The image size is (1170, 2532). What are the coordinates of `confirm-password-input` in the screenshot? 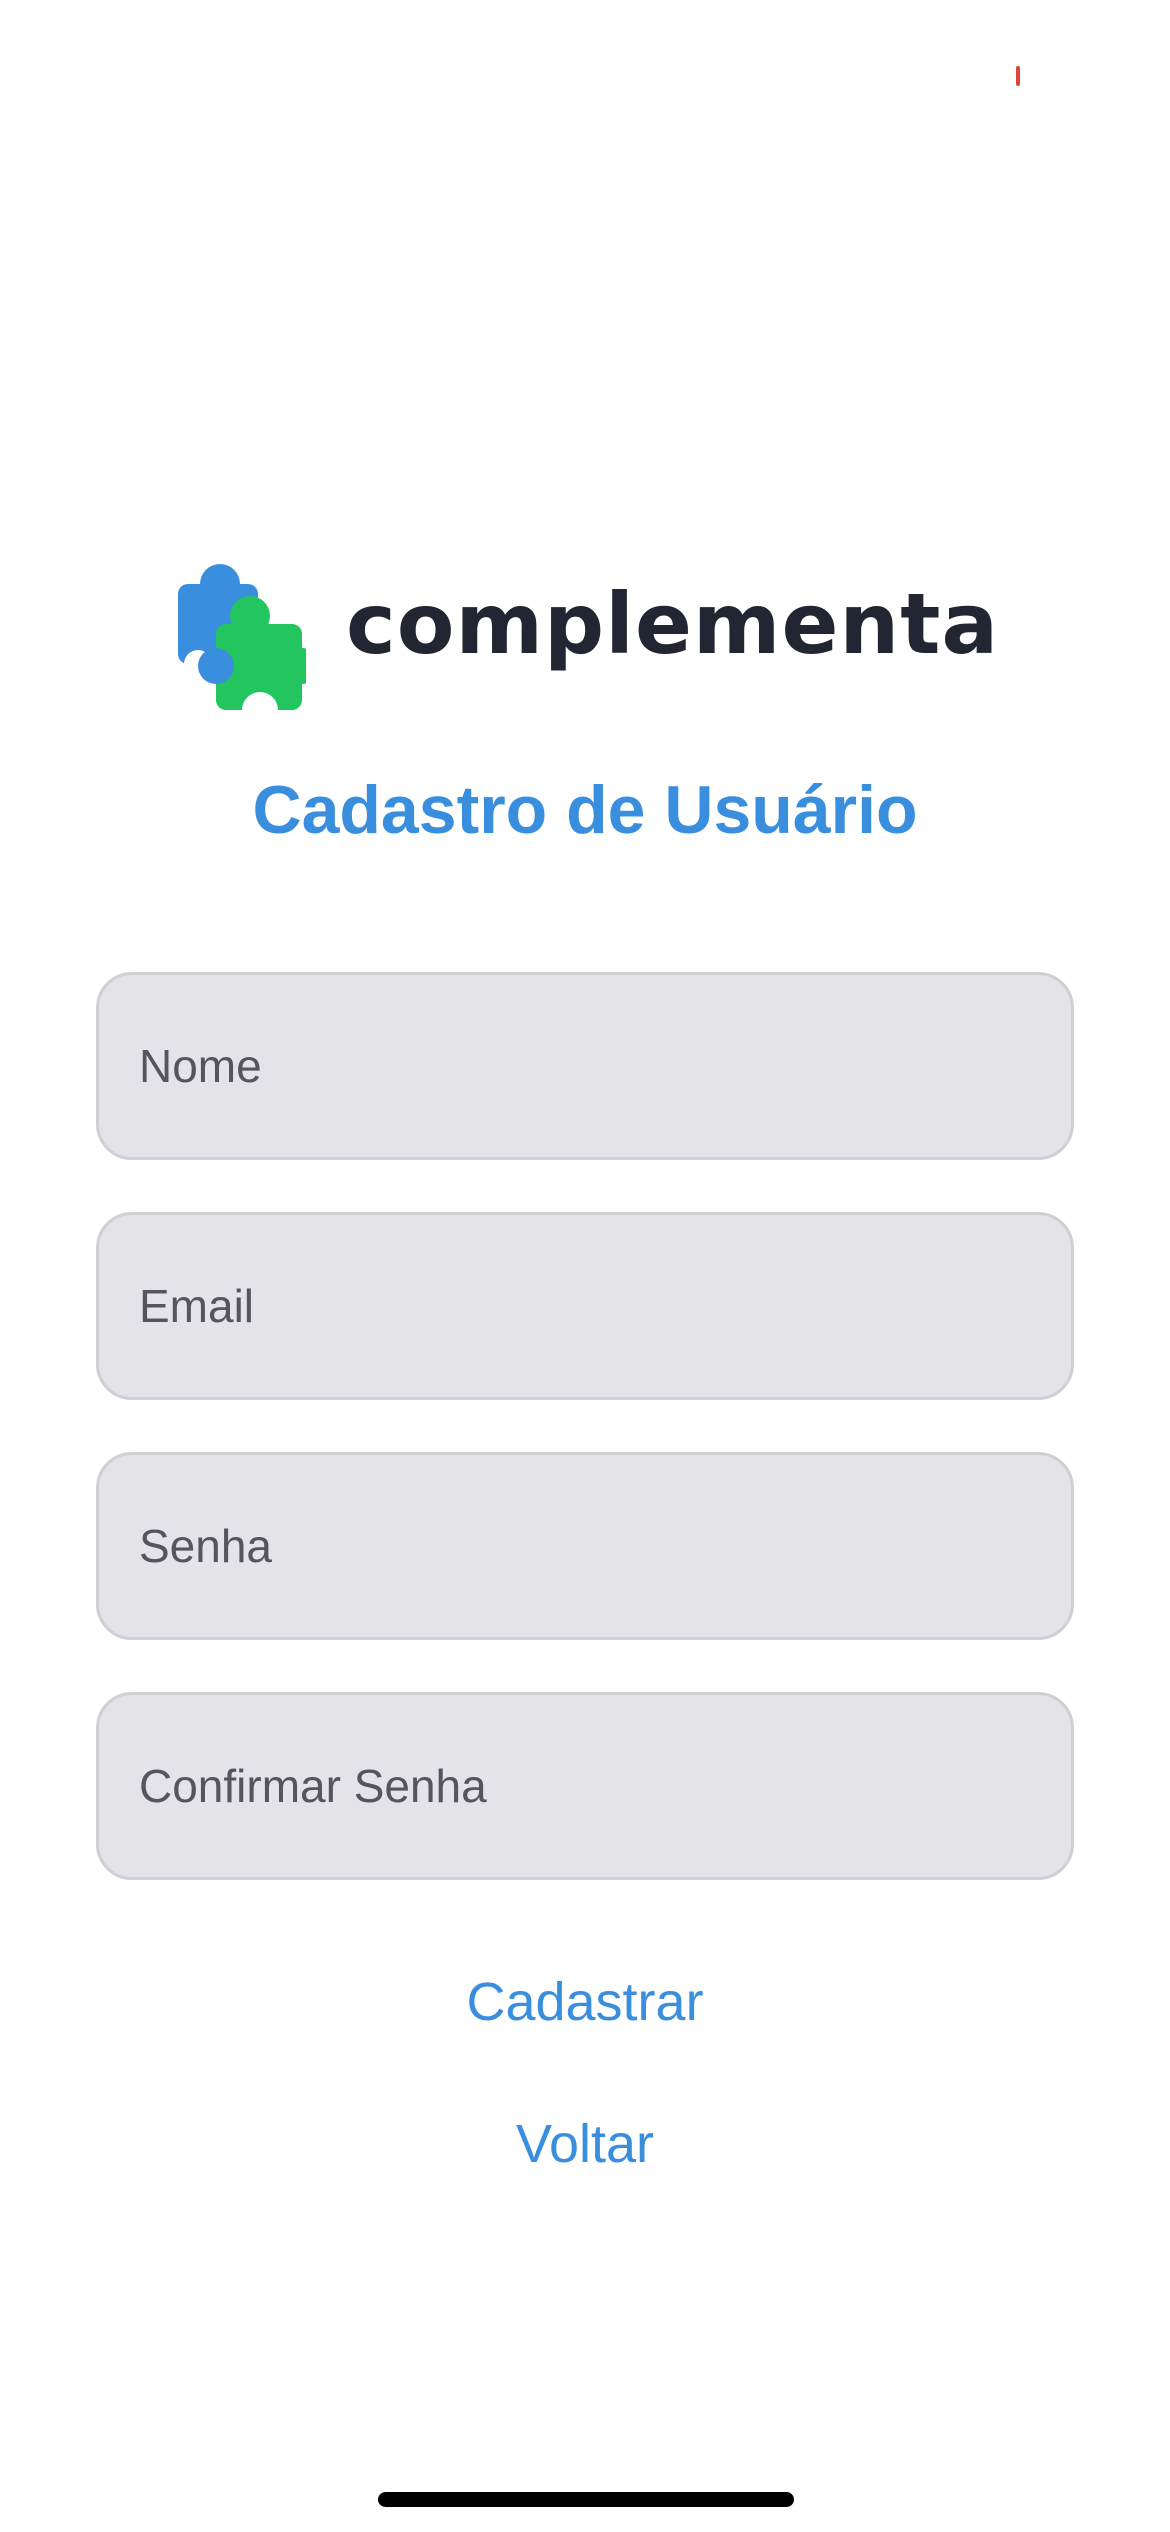 It's located at (604, 1786).